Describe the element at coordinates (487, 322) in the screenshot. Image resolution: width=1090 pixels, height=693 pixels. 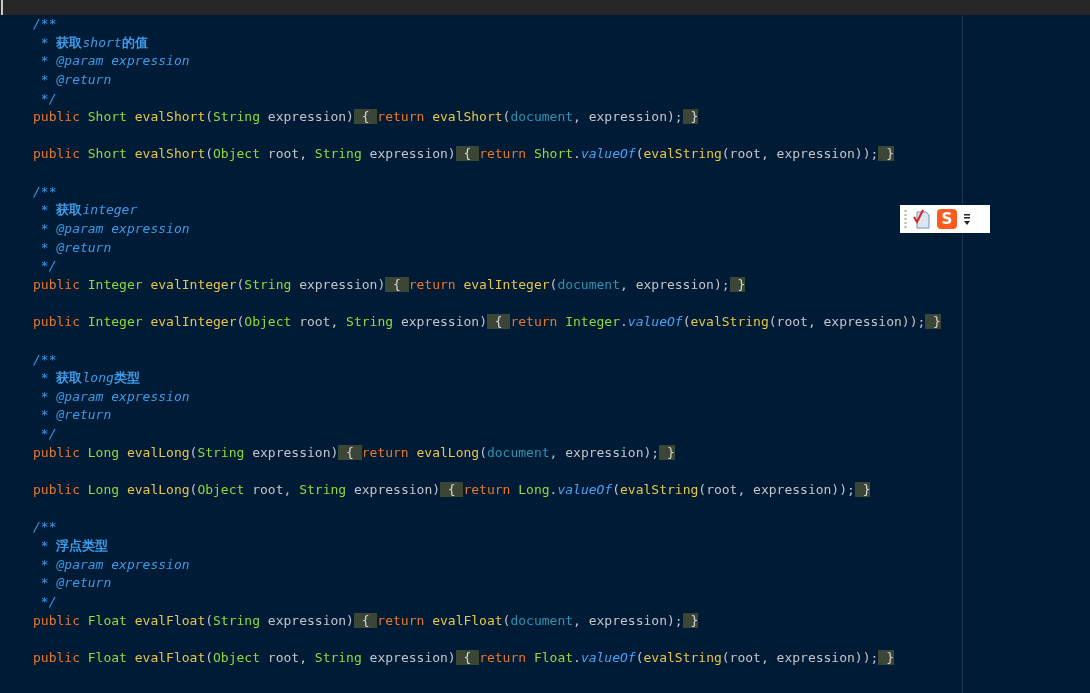
I see `code-line: public Integer evalInteger(Object root, String expression) { return Integer.valueOf(evalString(root, expression)); }` at that location.